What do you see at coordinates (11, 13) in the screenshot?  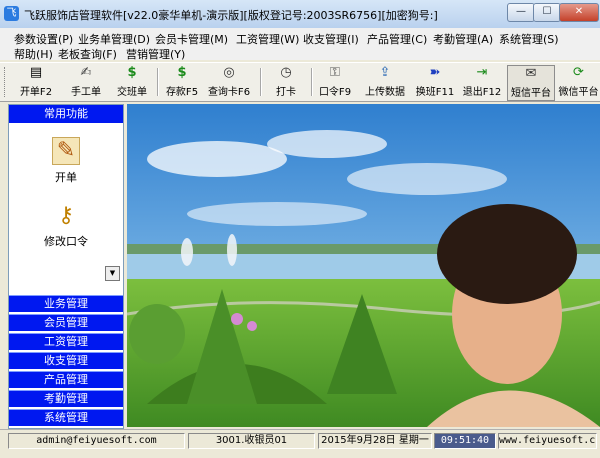 I see `app-logo-icon: 飞` at bounding box center [11, 13].